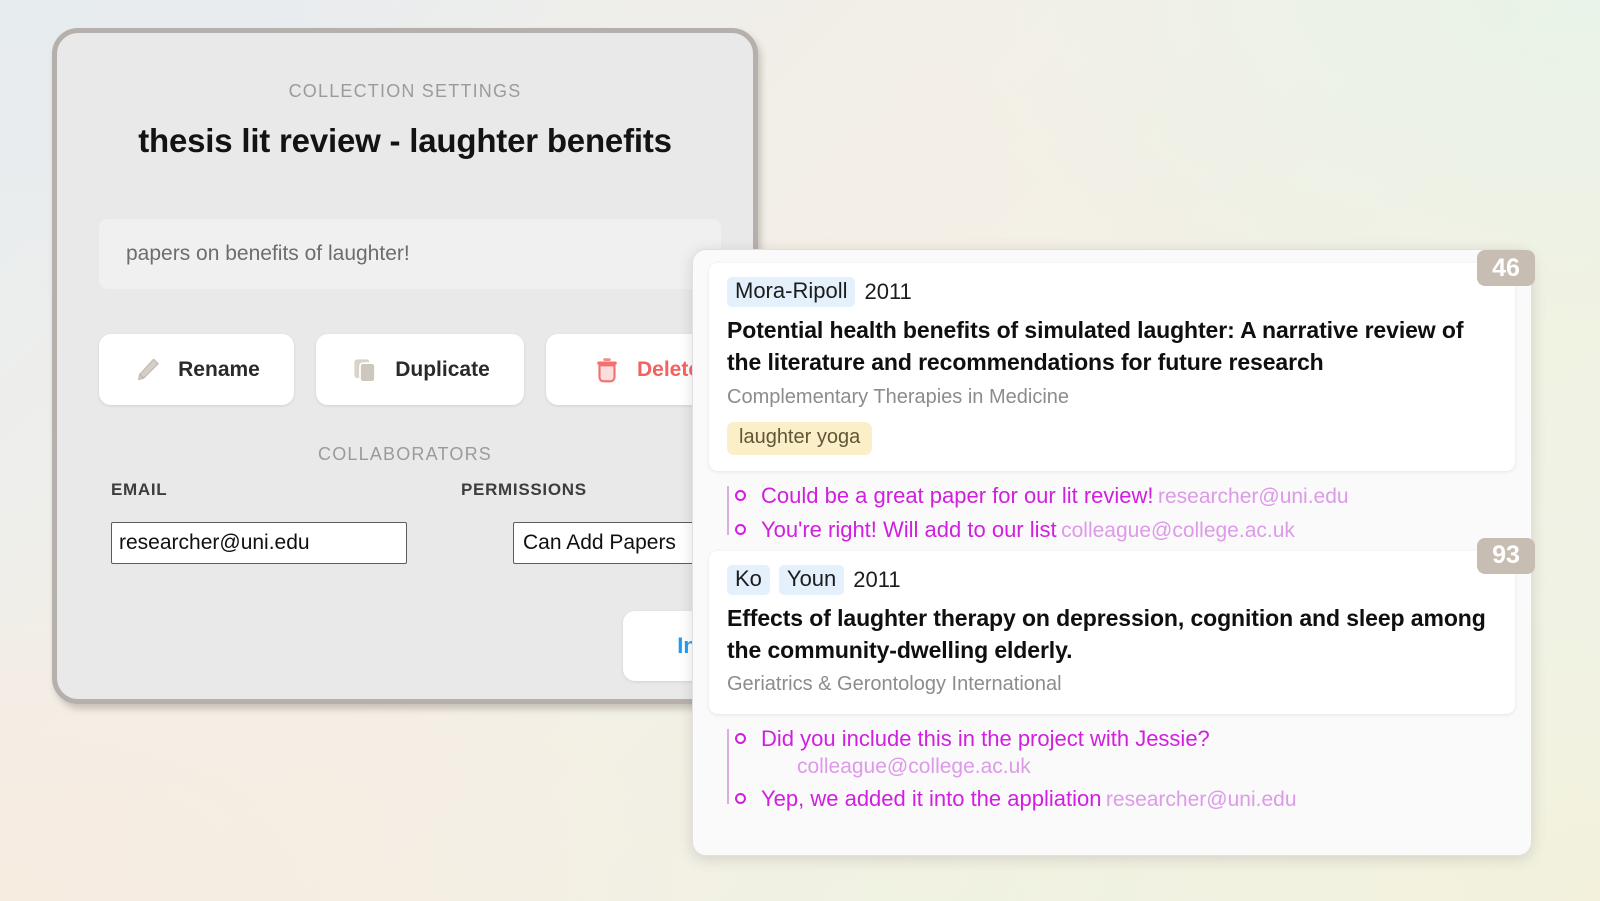 The height and width of the screenshot is (901, 1600). I want to click on paper-tag: laughter yoga, so click(800, 438).